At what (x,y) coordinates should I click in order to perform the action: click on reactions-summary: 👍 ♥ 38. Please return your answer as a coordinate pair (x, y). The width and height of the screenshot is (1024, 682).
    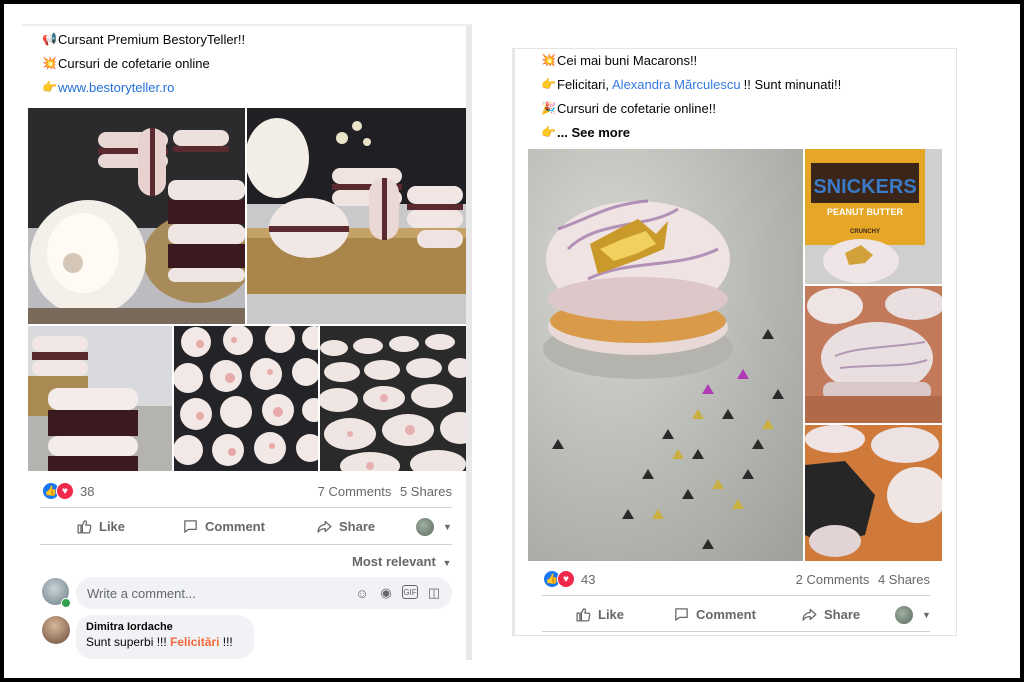
    Looking at the image, I should click on (68, 491).